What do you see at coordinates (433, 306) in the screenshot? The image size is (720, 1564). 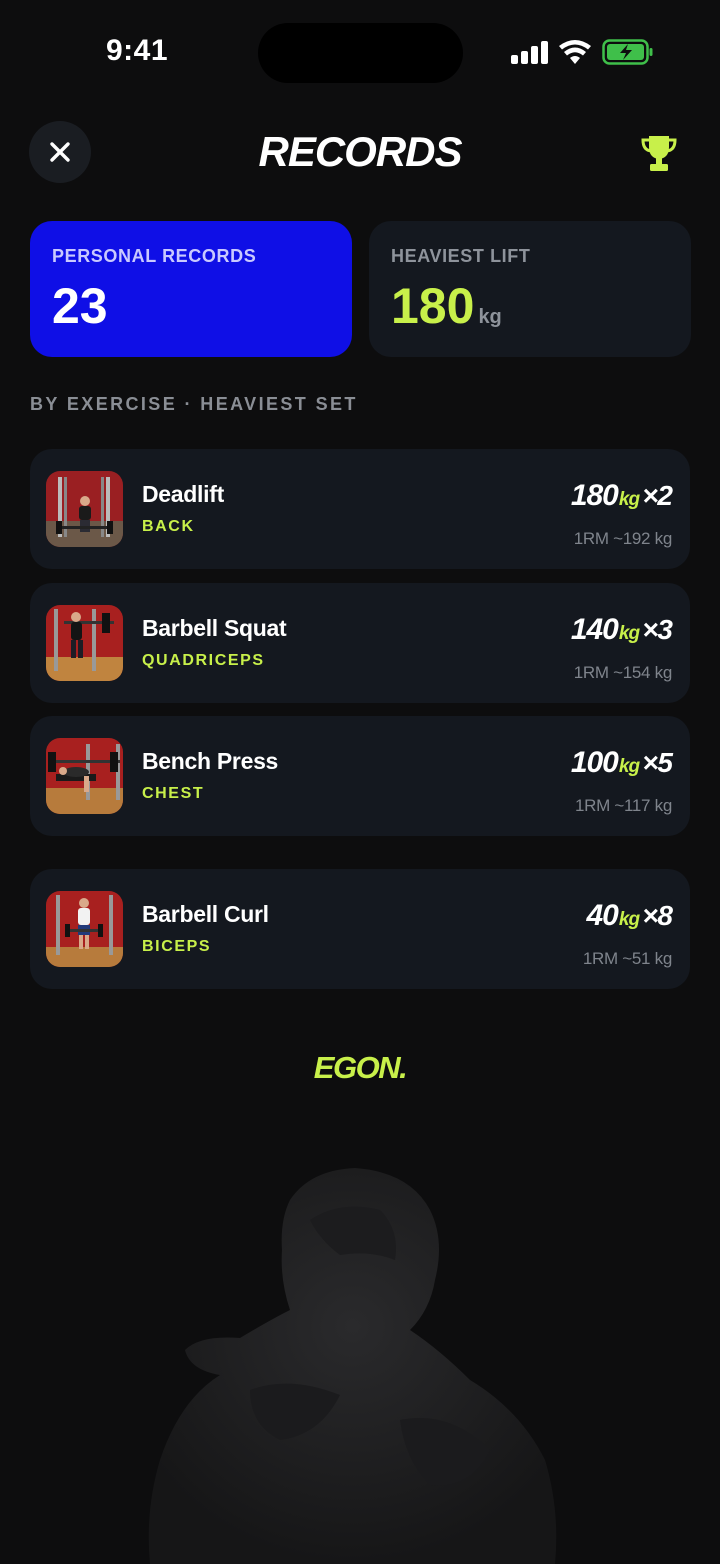 I see `heaviest-lift-value: 180` at bounding box center [433, 306].